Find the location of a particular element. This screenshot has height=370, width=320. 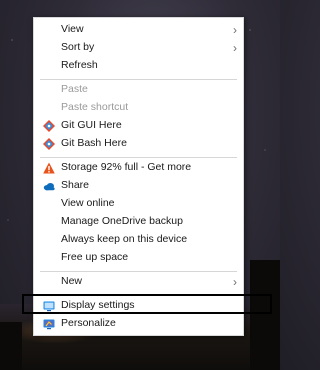

git-bash-icon is located at coordinates (49, 144).